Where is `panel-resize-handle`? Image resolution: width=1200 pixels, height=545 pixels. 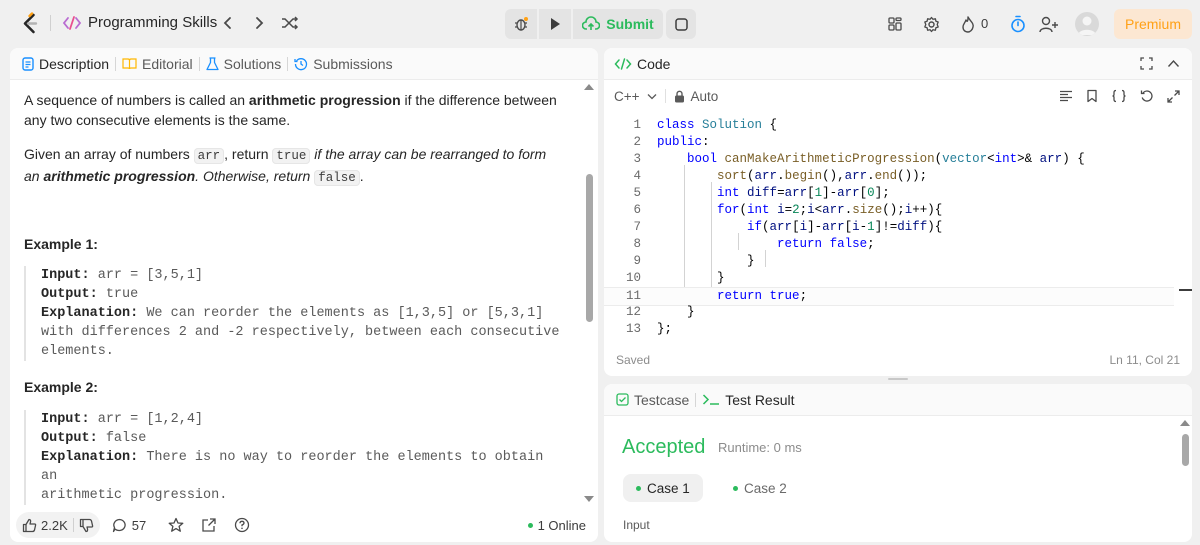 panel-resize-handle is located at coordinates (898, 379).